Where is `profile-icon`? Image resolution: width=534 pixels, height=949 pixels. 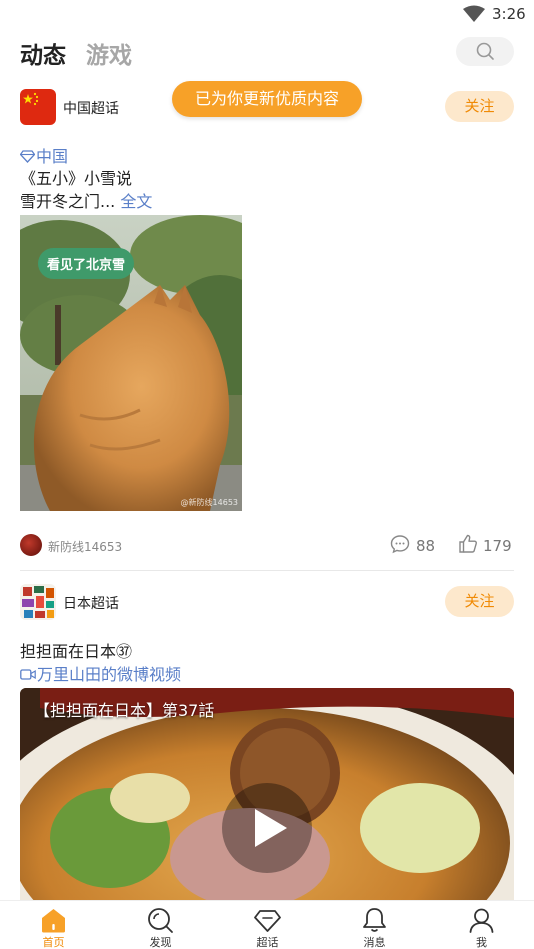
profile-icon is located at coordinates (481, 920).